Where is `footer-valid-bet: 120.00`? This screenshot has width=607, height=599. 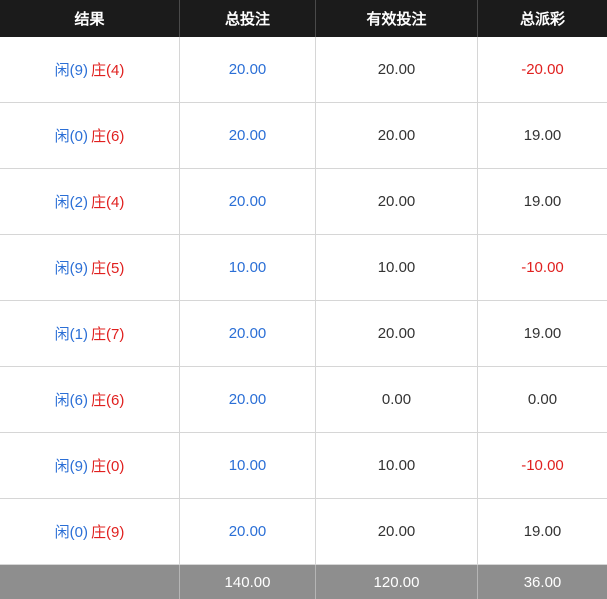 footer-valid-bet: 120.00 is located at coordinates (397, 582).